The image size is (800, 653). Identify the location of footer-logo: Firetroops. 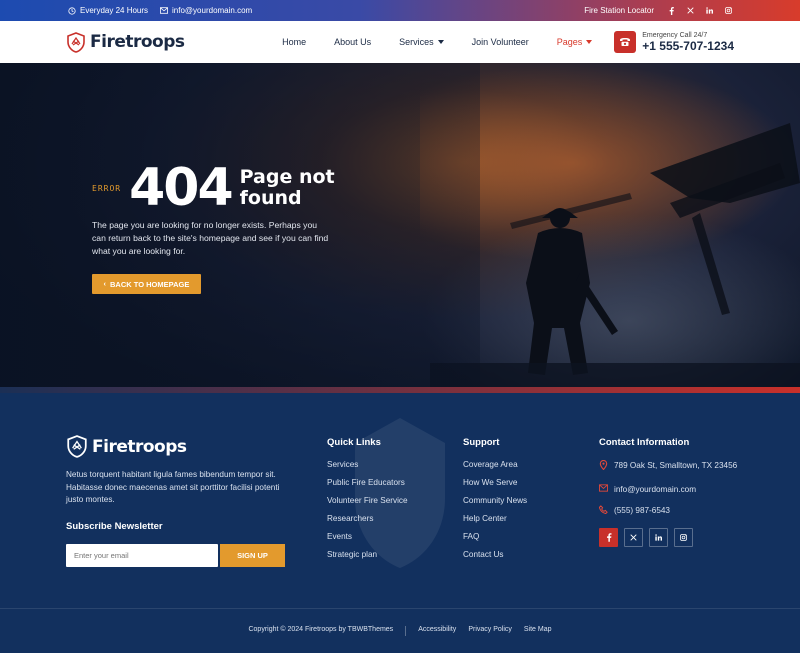
(126, 446).